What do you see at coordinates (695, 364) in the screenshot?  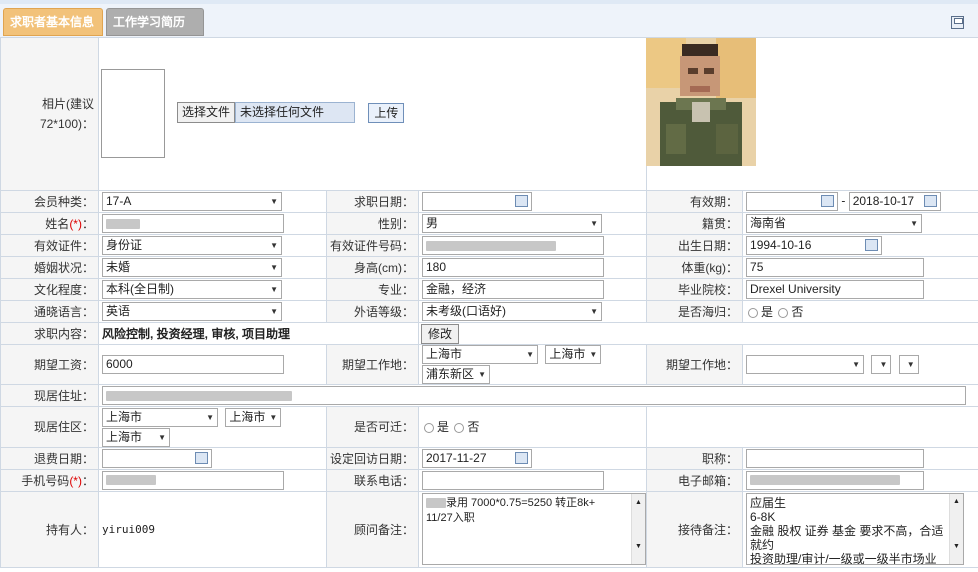 I see `work-place-2-label: 期望工作地：` at bounding box center [695, 364].